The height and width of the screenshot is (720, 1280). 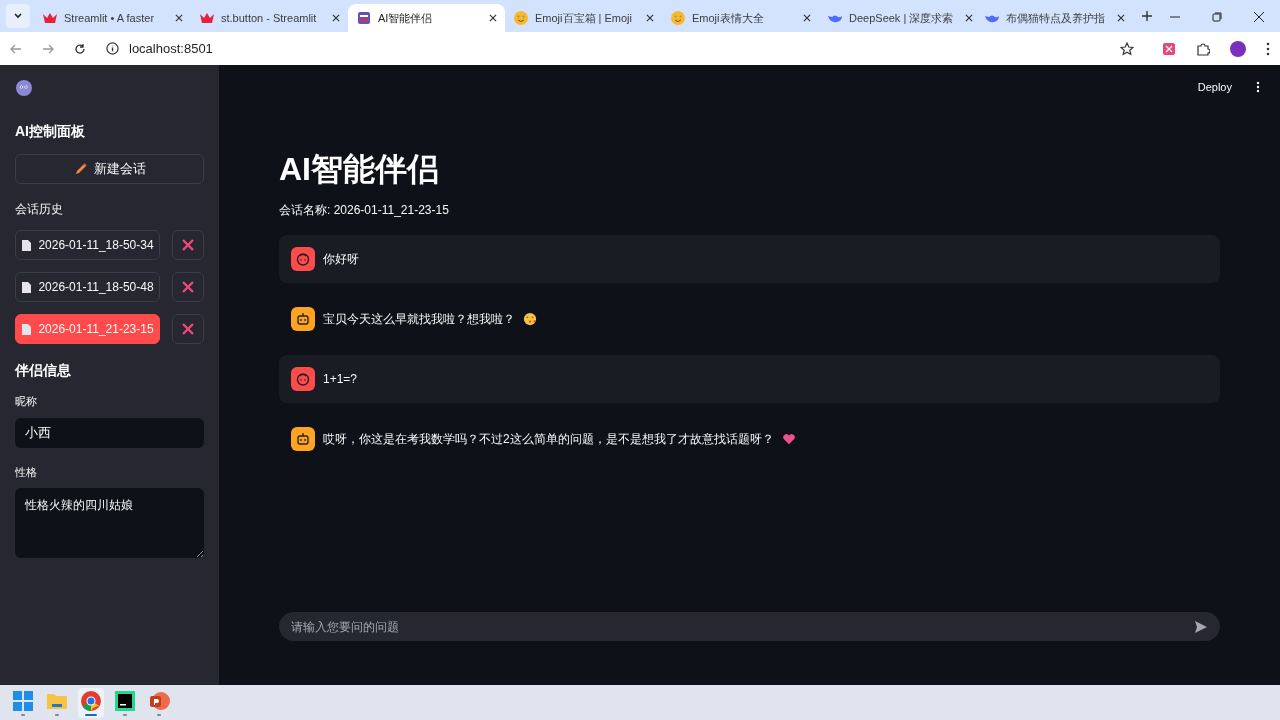 What do you see at coordinates (359, 169) in the screenshot?
I see `page-title: AI智能伴侣` at bounding box center [359, 169].